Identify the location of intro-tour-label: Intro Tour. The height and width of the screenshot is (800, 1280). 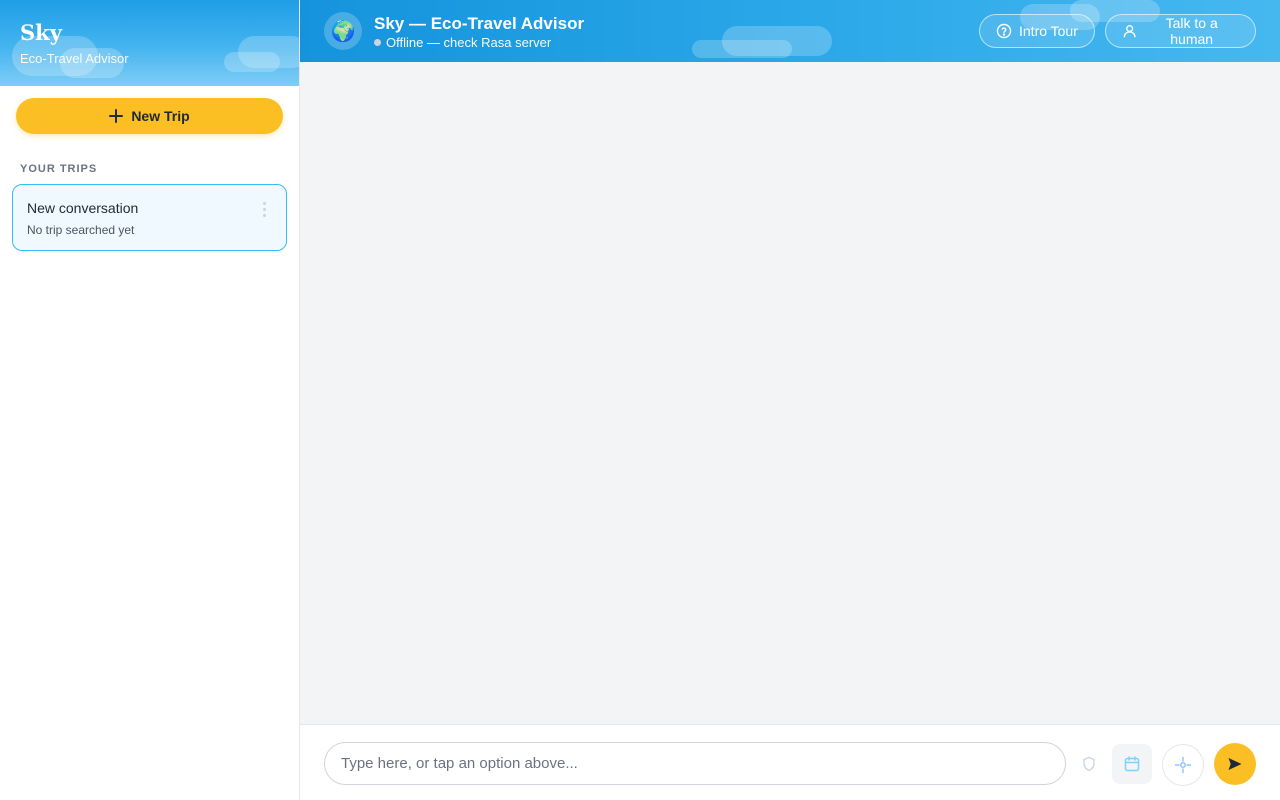
(1048, 31).